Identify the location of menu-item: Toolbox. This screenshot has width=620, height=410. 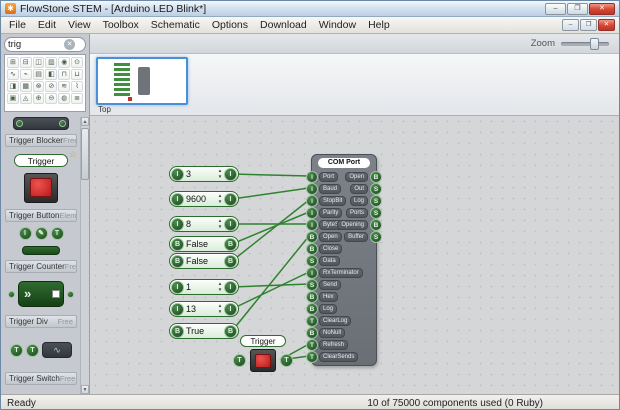
(121, 25).